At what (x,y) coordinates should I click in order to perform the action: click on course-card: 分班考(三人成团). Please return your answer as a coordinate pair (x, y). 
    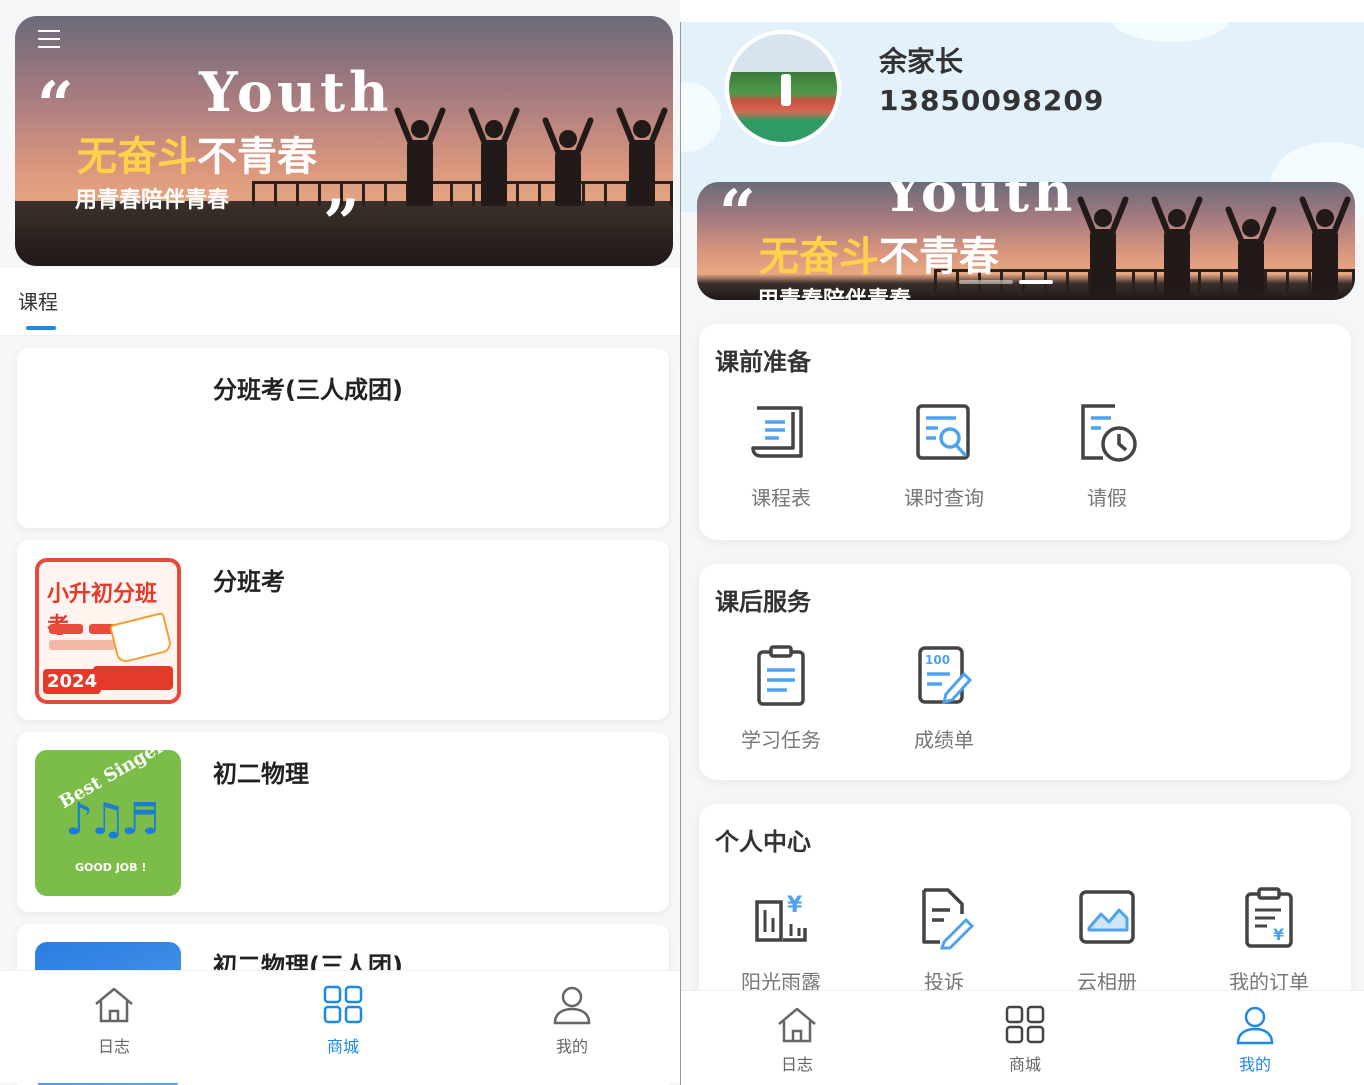
    Looking at the image, I should click on (343, 438).